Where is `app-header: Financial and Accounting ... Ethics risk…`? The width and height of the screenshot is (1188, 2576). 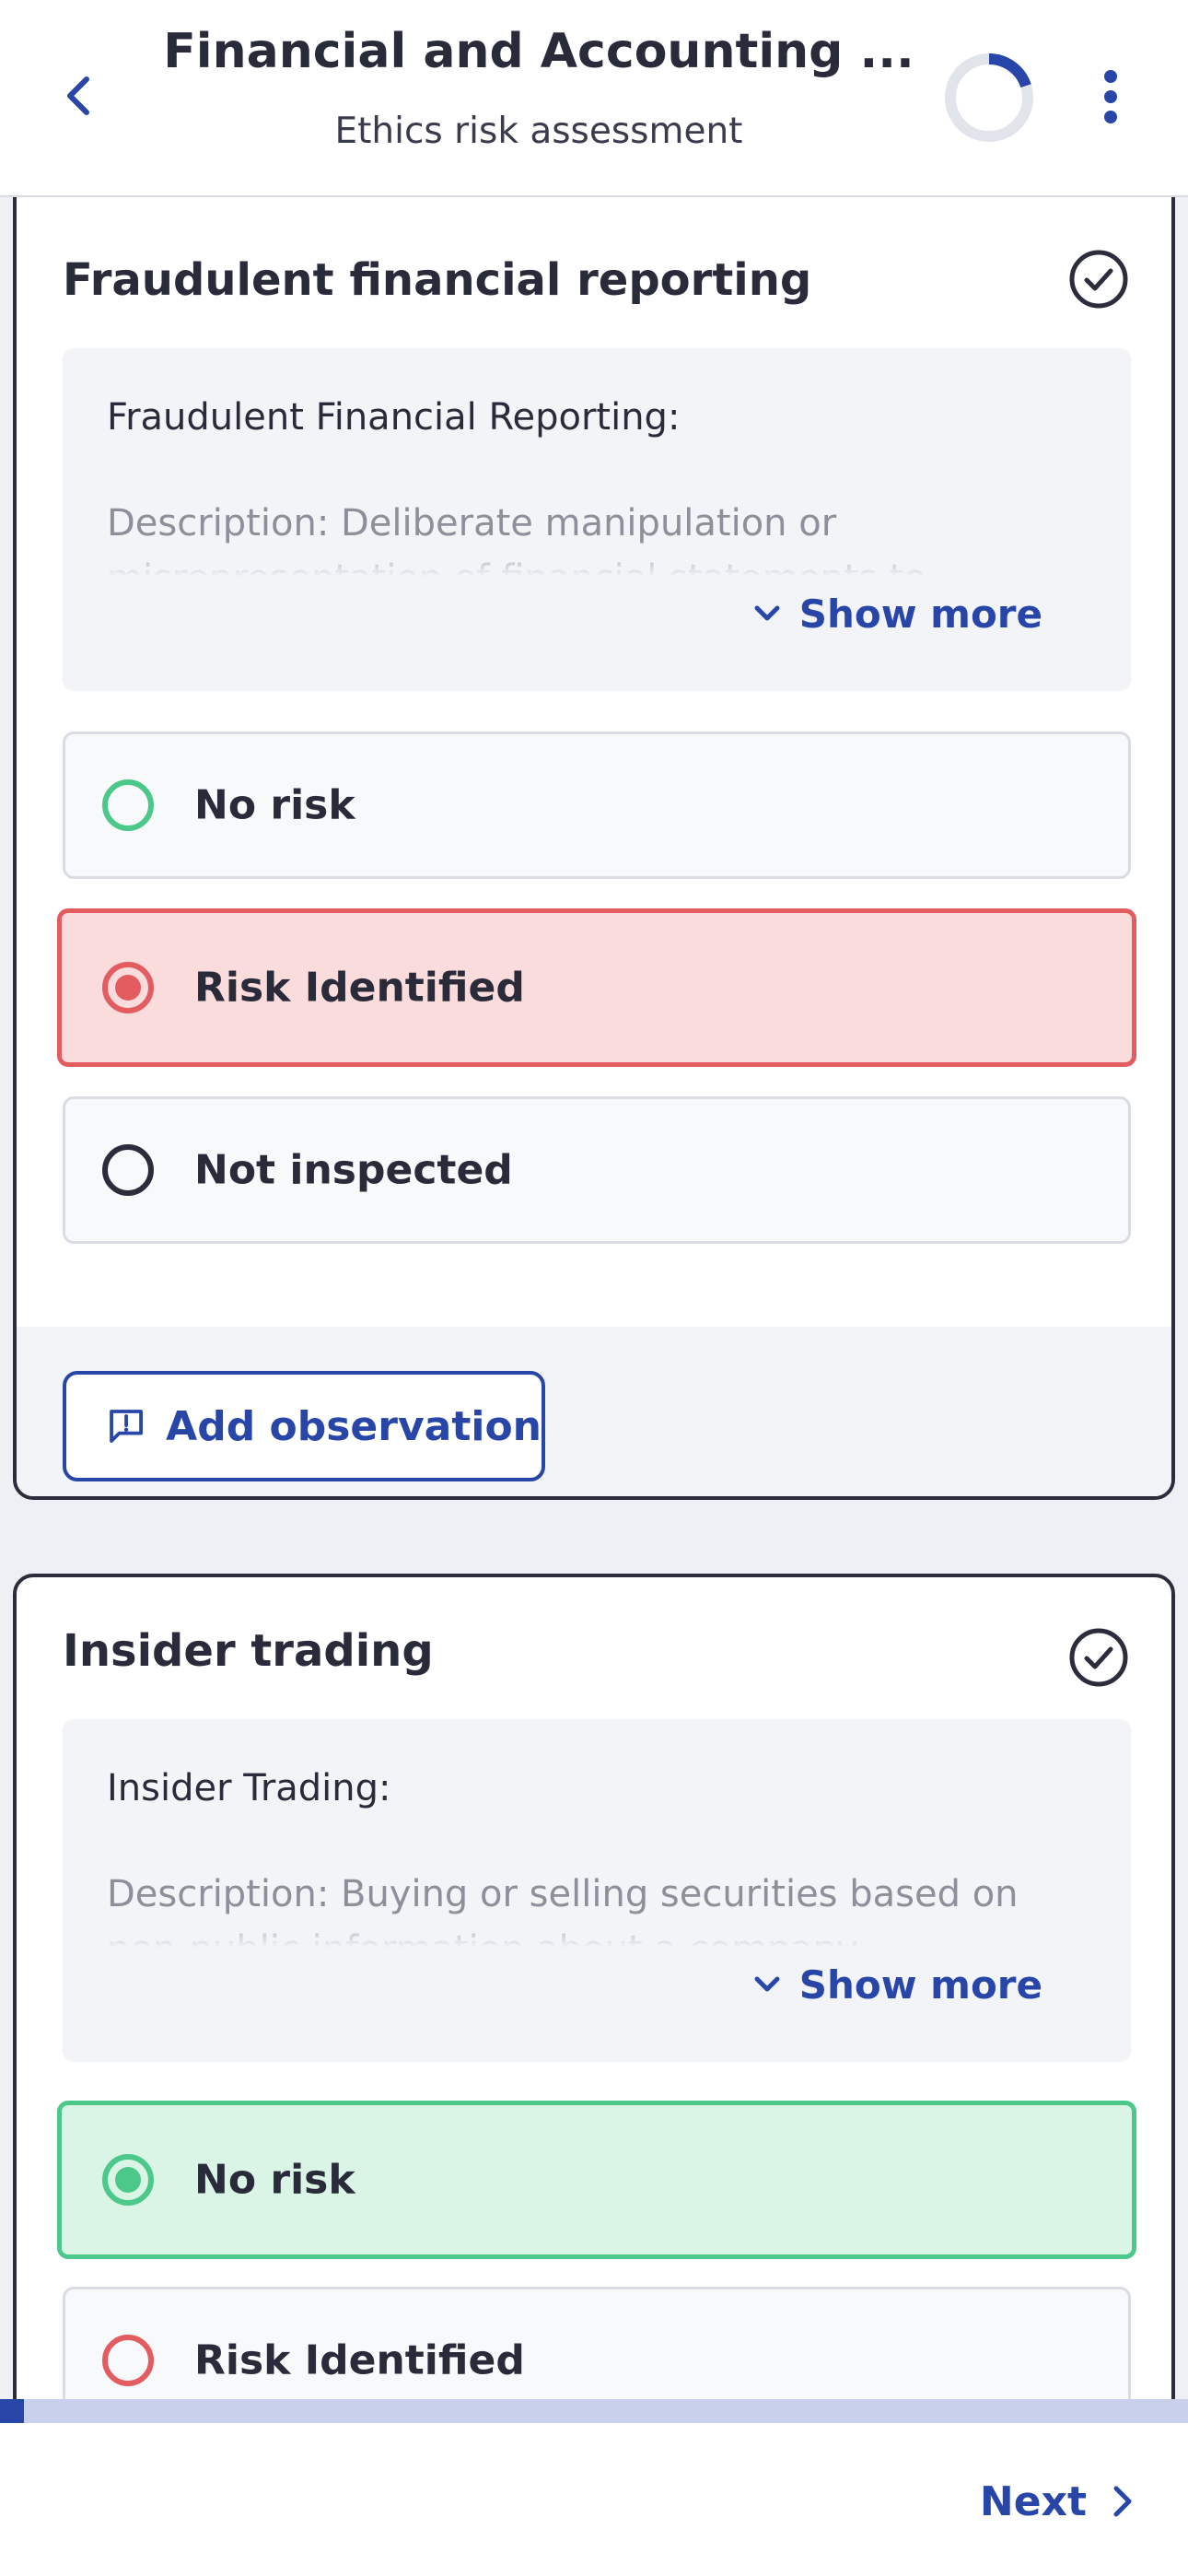 app-header: Financial and Accounting ... Ethics risk… is located at coordinates (594, 98).